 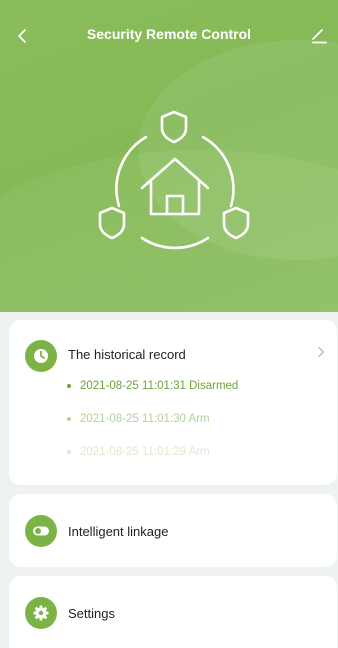 What do you see at coordinates (127, 354) in the screenshot?
I see `history-label: The historical record` at bounding box center [127, 354].